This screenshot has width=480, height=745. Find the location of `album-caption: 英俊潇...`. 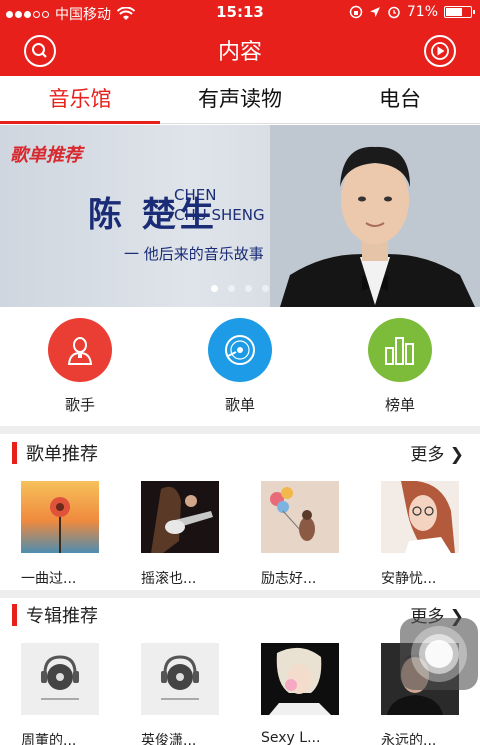

album-caption: 英俊潇... is located at coordinates (169, 739).